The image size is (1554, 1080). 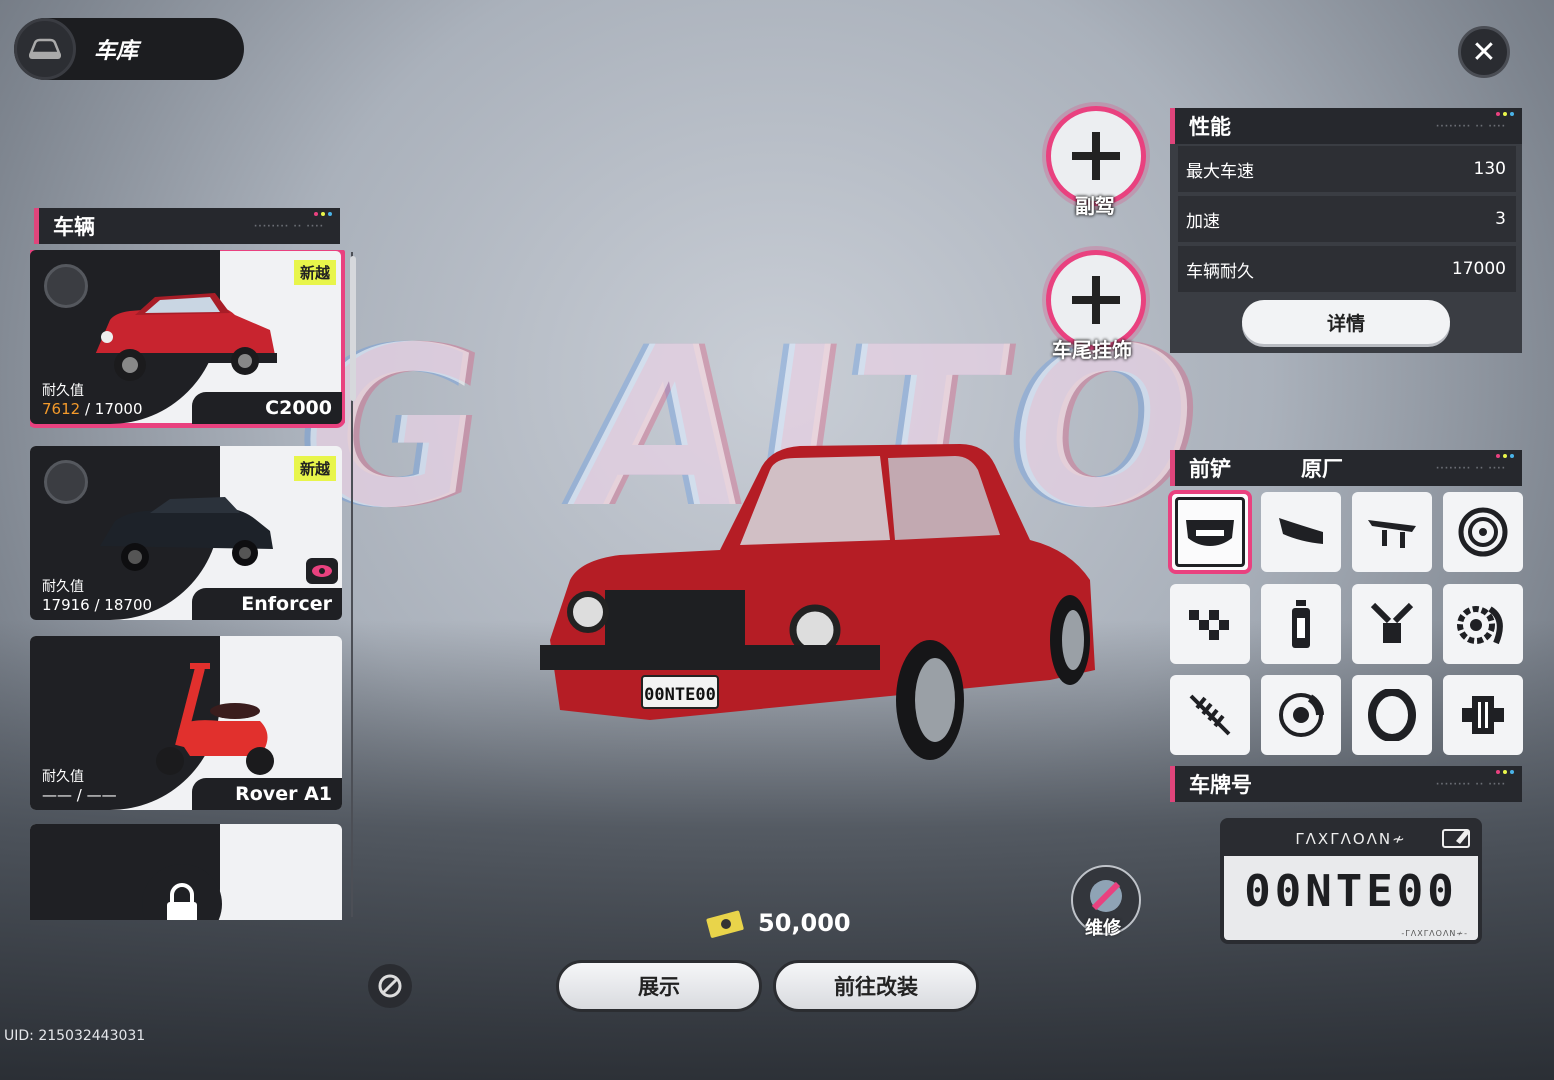 What do you see at coordinates (1095, 206) in the screenshot?
I see `copilot-label: 副驾` at bounding box center [1095, 206].